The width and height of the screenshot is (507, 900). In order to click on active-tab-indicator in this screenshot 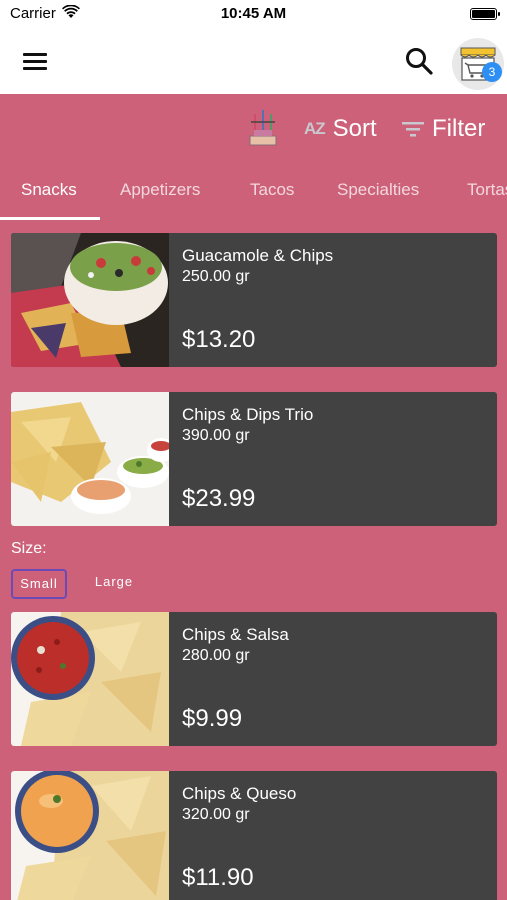, I will do `click(50, 218)`.